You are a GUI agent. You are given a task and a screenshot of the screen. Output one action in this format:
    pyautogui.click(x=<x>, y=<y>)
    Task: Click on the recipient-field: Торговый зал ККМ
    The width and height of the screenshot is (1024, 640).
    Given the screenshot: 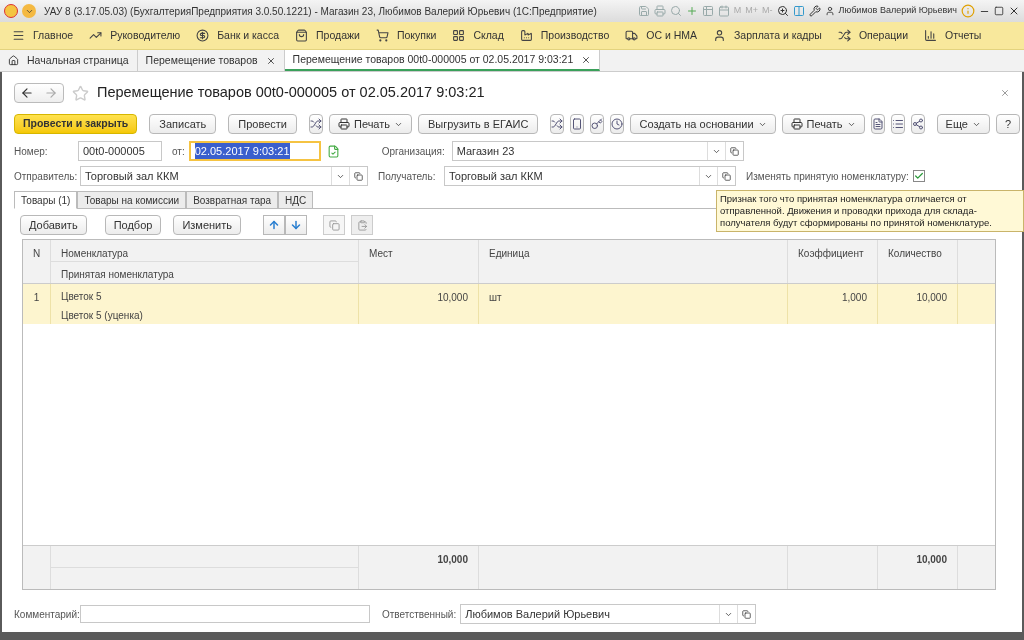 What is the action you would take?
    pyautogui.click(x=590, y=176)
    